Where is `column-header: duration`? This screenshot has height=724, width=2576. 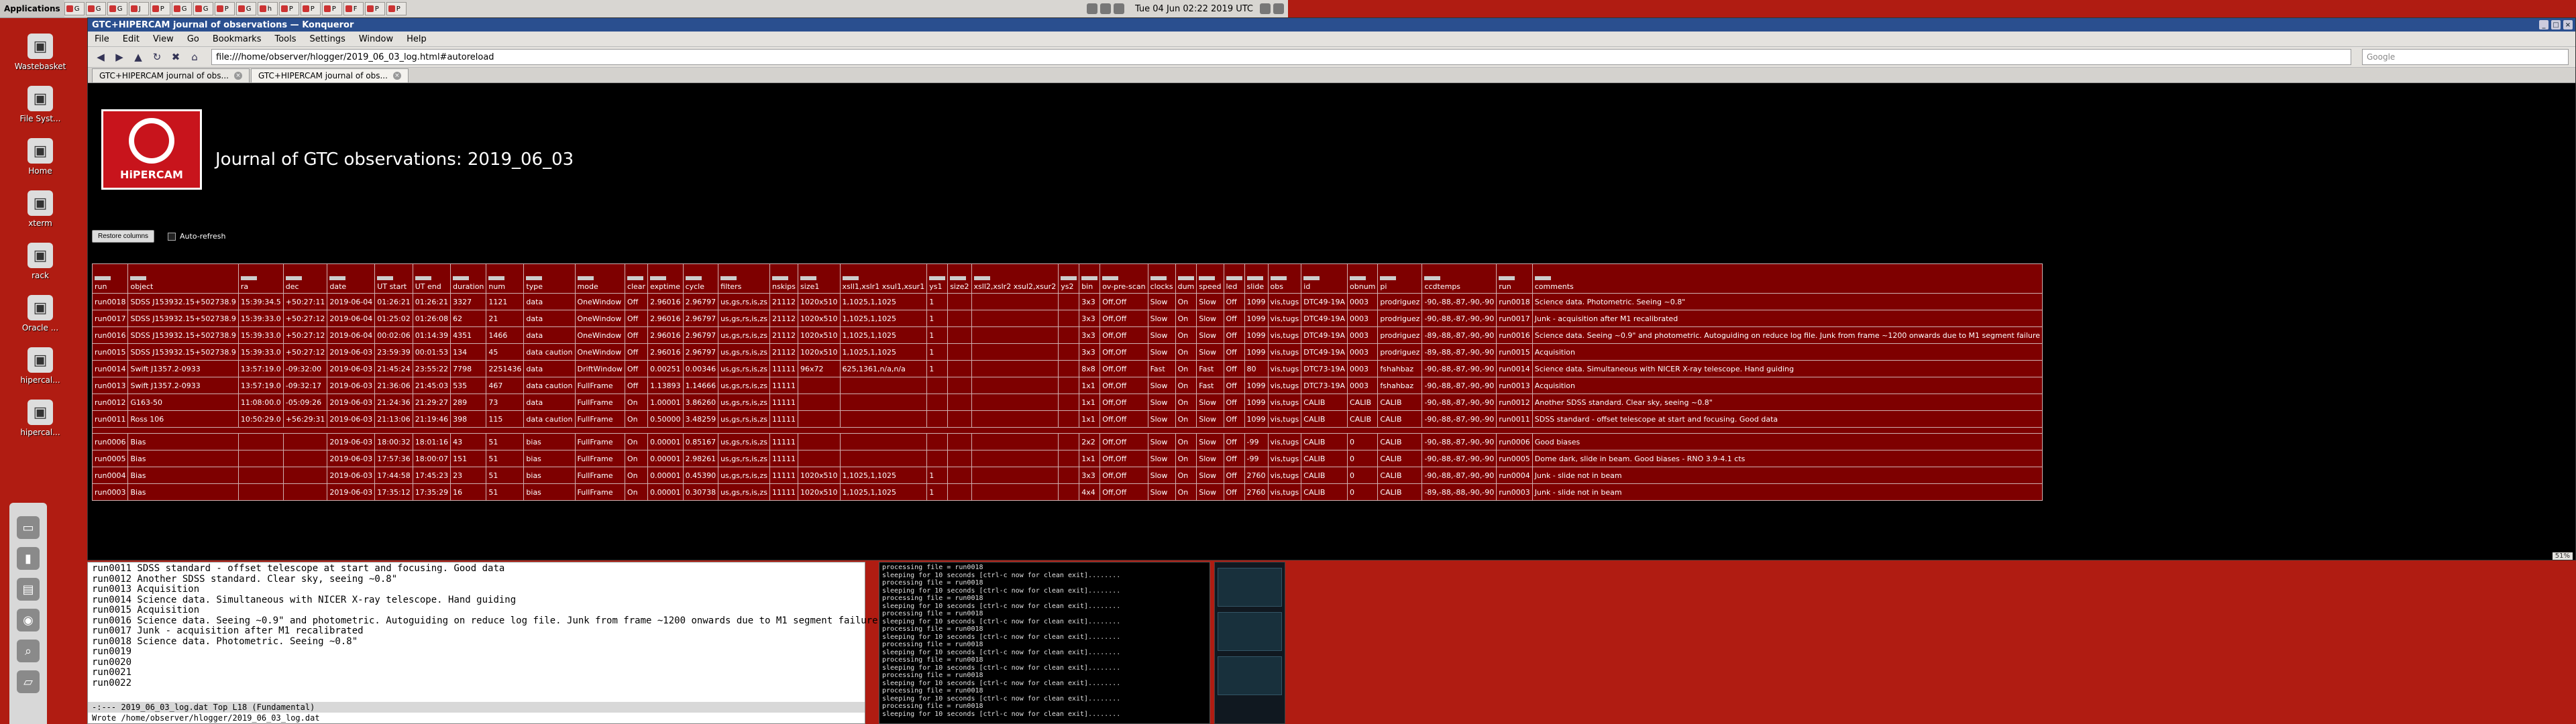
column-header: duration is located at coordinates (468, 278).